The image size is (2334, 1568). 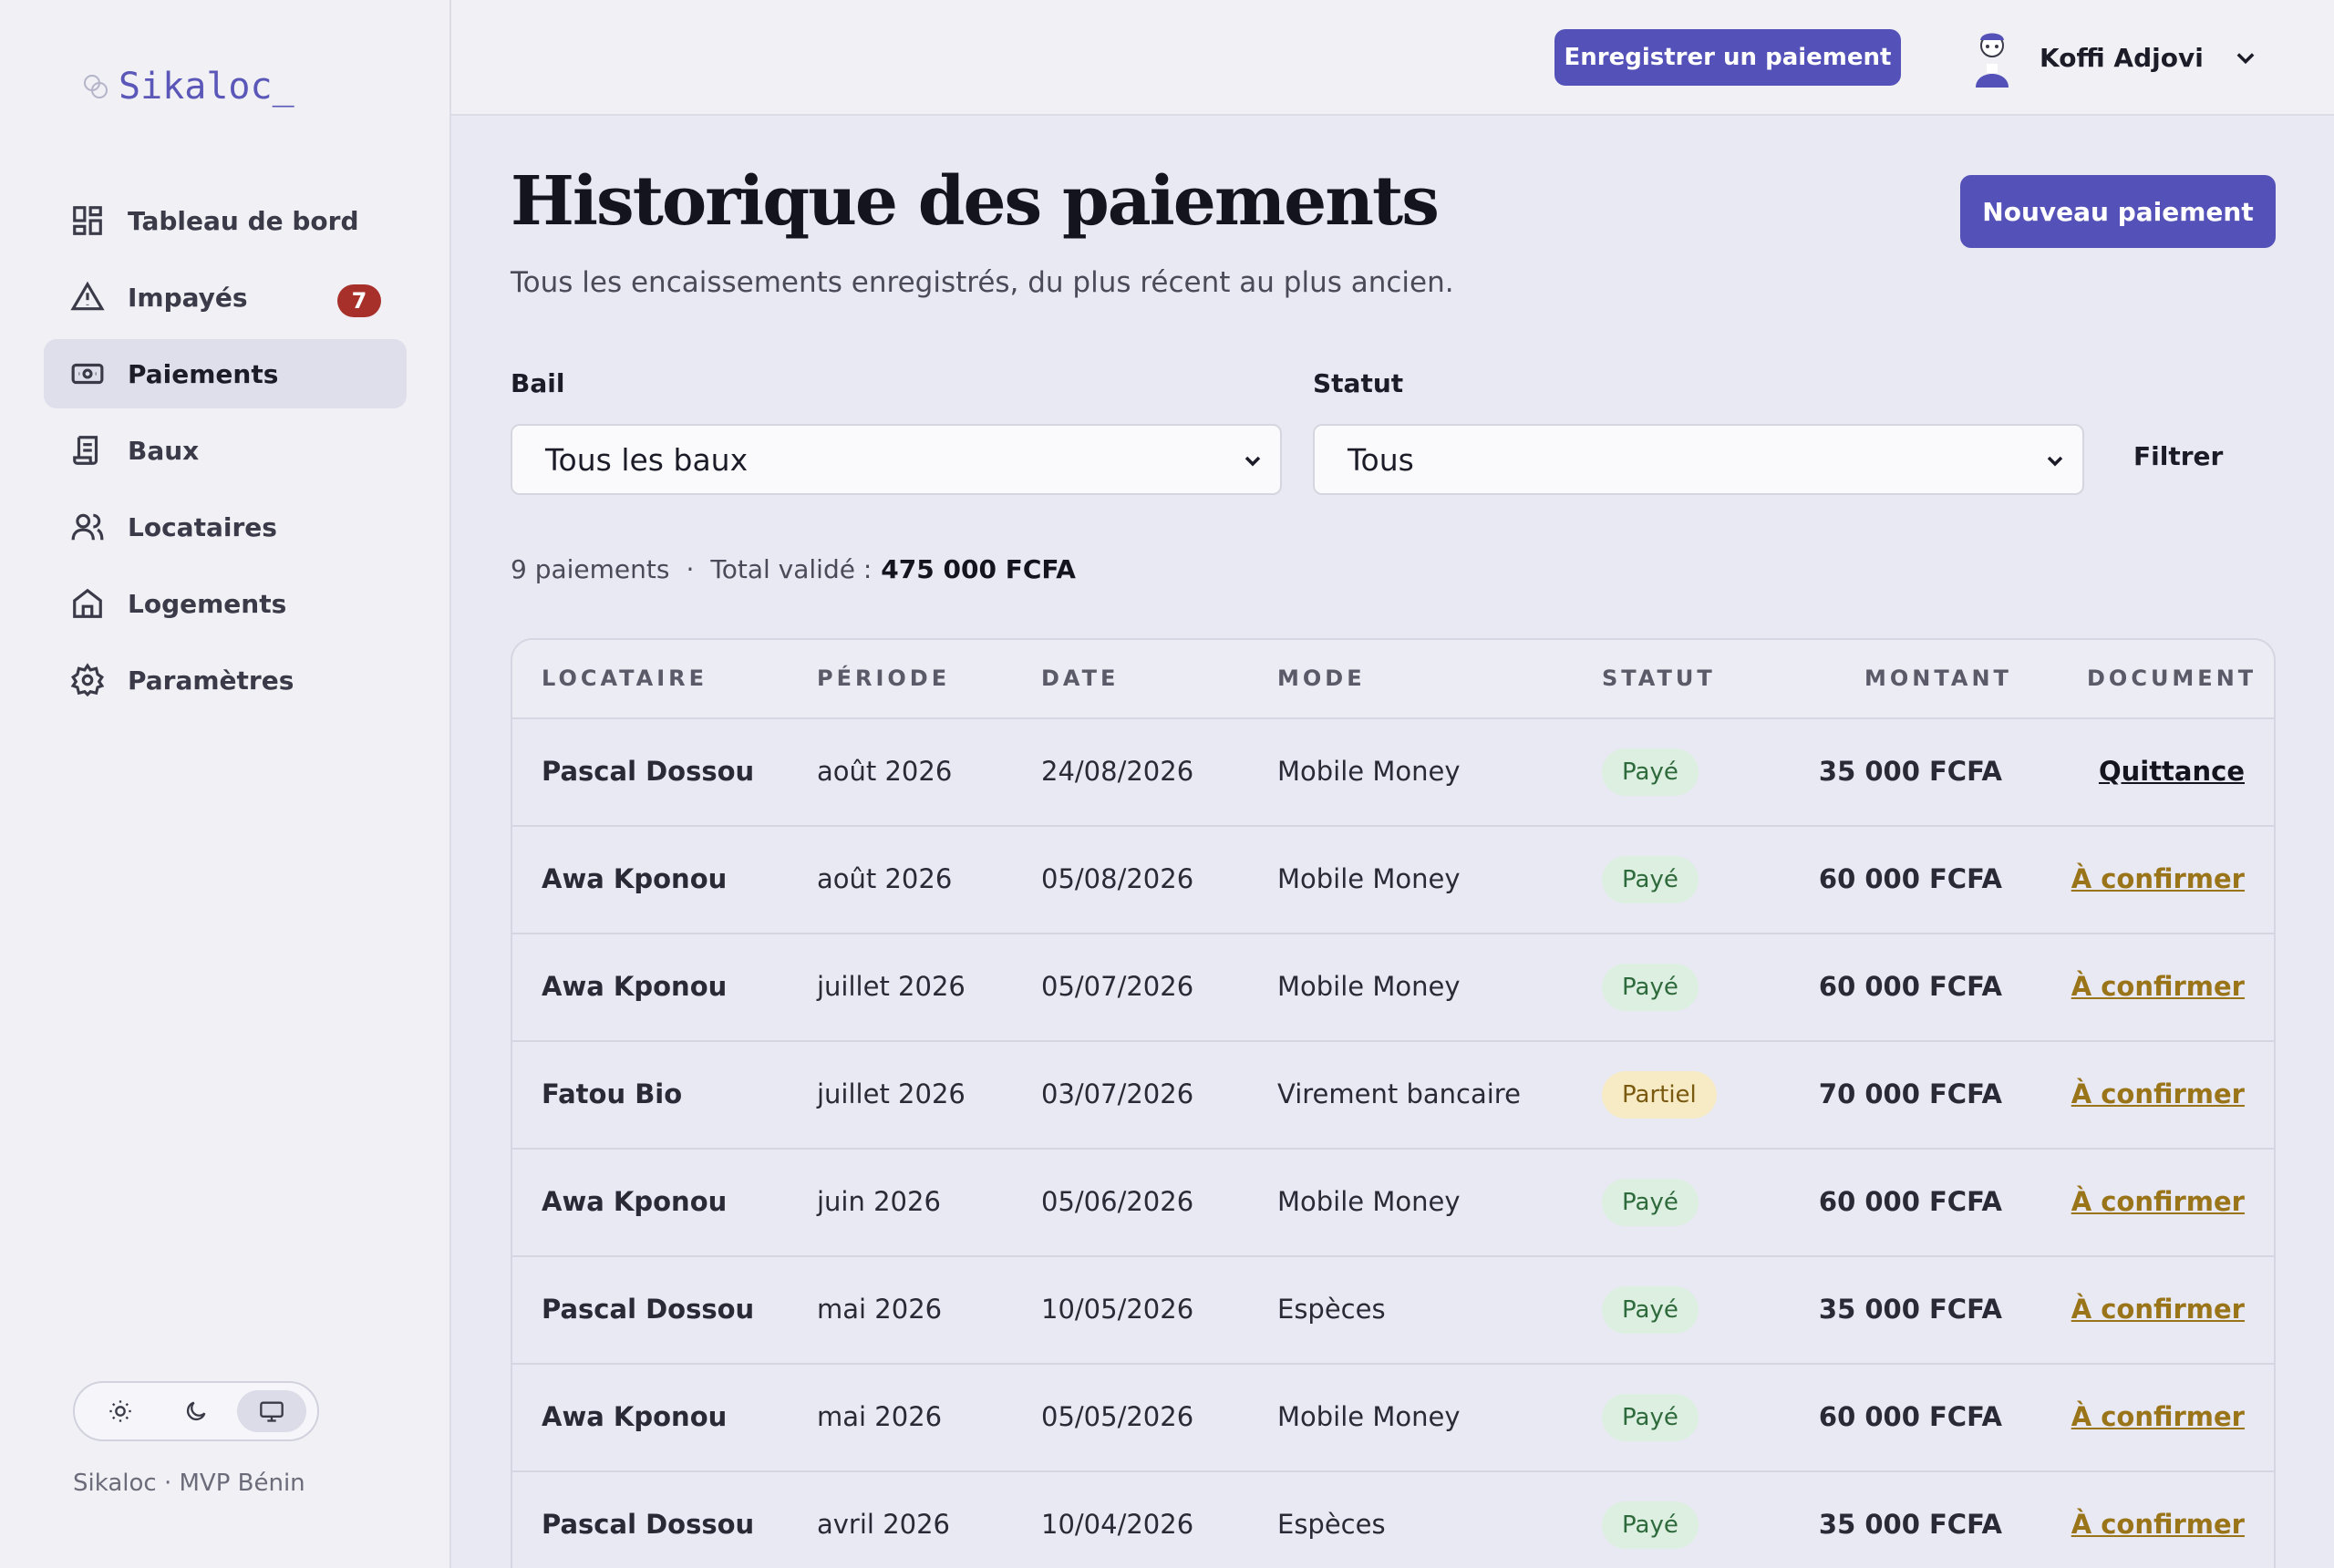 I want to click on theme-light-button, so click(x=120, y=1411).